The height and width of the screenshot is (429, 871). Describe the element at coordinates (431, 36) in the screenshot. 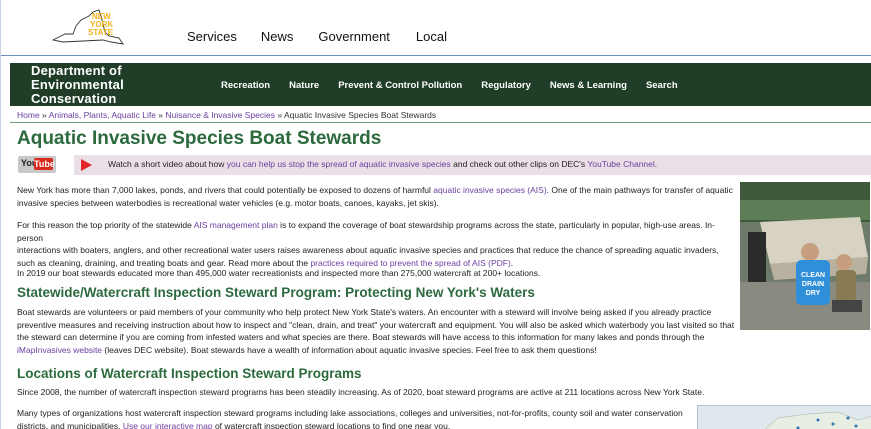

I see `topnav-local: Local` at that location.